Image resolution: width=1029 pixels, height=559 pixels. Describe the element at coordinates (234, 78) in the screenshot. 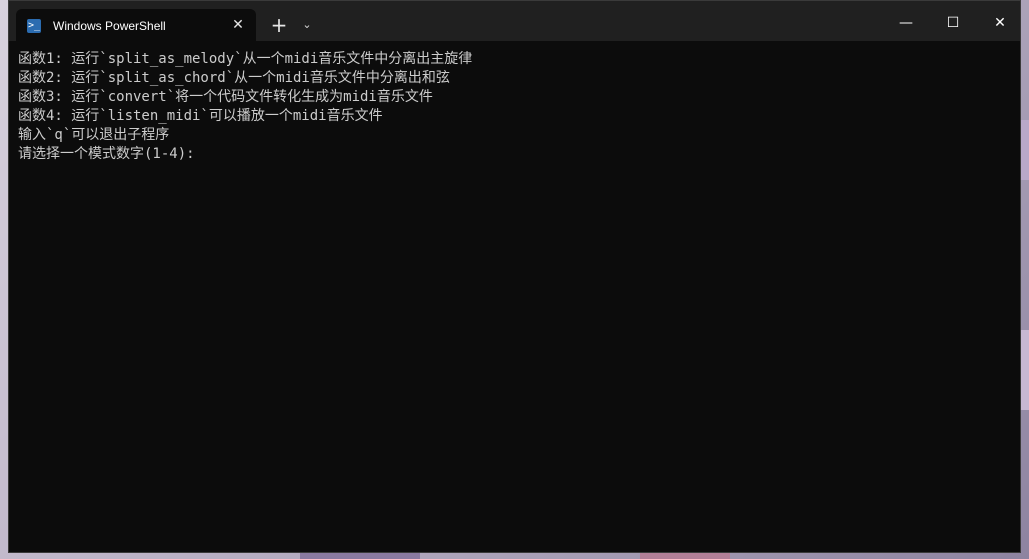

I see `terminal-line: 函数2: 运行`split_as_chord`从一个midi音乐文件中分离出和弦` at that location.